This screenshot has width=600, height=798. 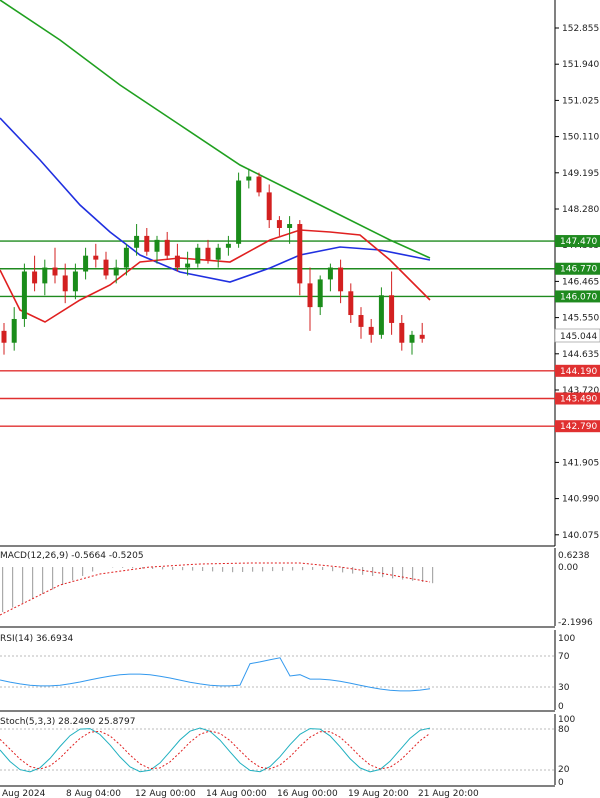 I want to click on rsi-label: RSI(14) 36.6934, so click(x=36, y=639).